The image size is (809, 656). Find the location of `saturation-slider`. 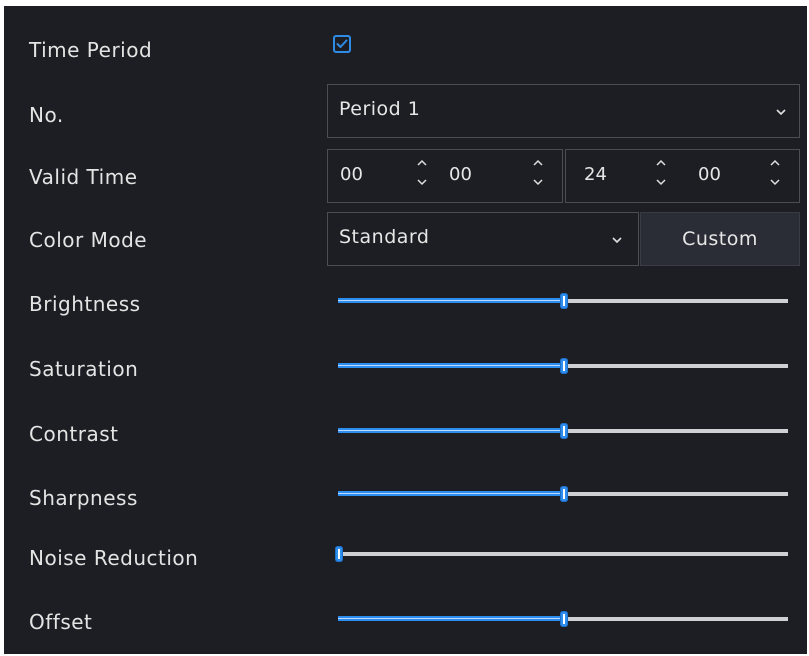

saturation-slider is located at coordinates (563, 366).